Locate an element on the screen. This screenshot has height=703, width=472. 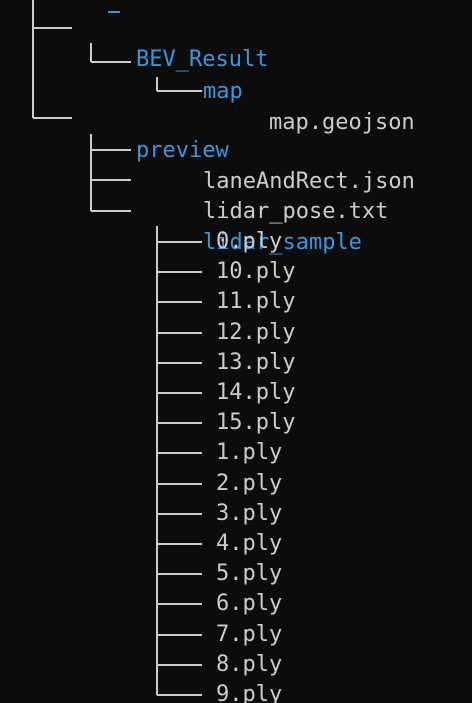
dir-map: map is located at coordinates (196, 74).